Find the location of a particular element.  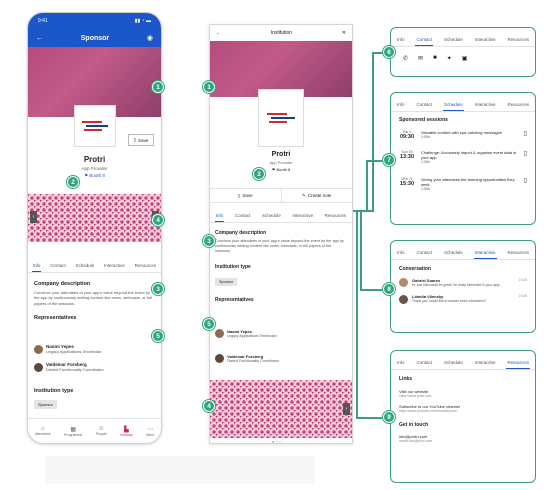

app-bar: ← Sponsor ◉ is located at coordinates (94, 38).